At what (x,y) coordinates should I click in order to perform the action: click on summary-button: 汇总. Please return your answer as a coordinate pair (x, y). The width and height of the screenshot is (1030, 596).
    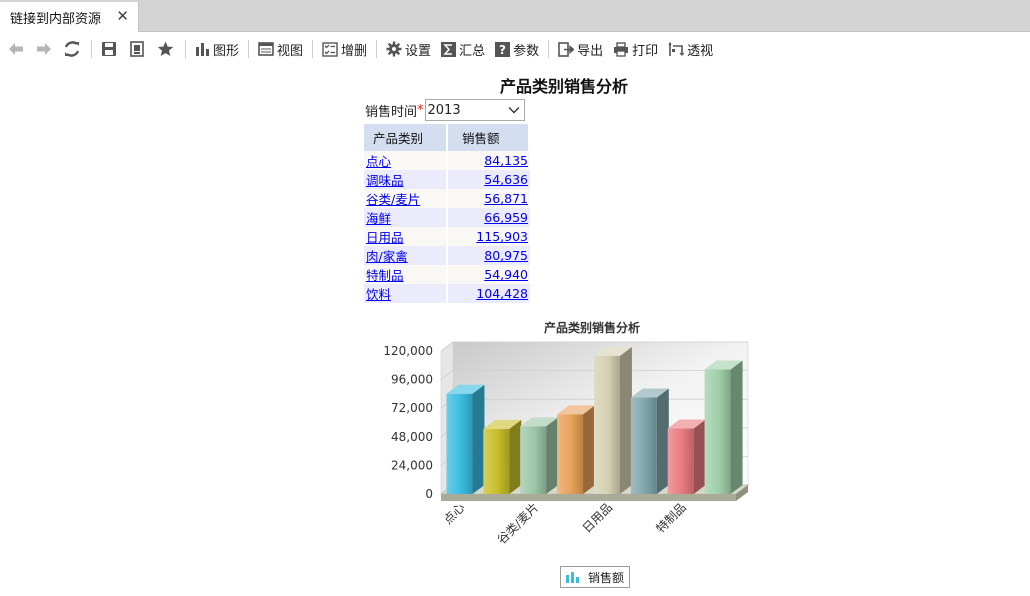
    Looking at the image, I should click on (463, 49).